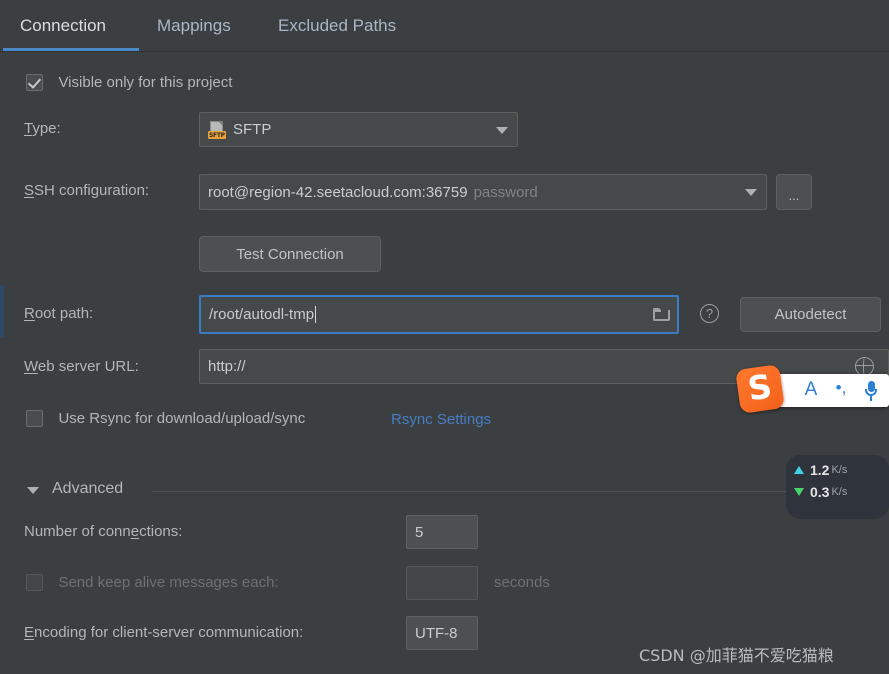 The width and height of the screenshot is (889, 674). I want to click on ssh-configuration-label: SSH configuration:, so click(87, 190).